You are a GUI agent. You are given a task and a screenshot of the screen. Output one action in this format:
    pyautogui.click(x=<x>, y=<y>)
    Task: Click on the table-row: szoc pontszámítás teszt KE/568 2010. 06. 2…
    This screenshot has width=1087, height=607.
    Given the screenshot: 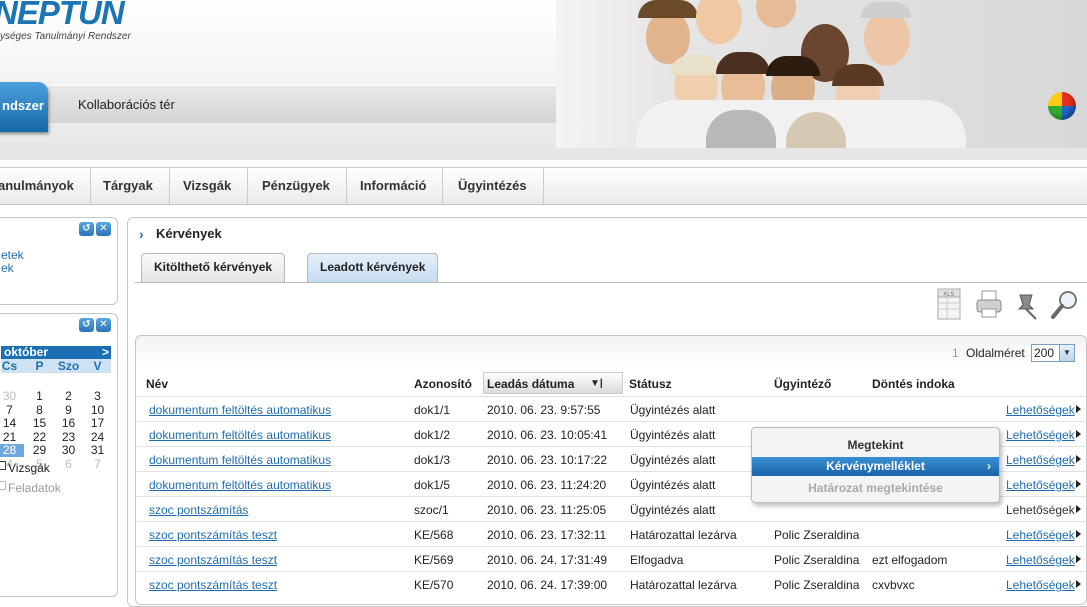 What is the action you would take?
    pyautogui.click(x=612, y=533)
    